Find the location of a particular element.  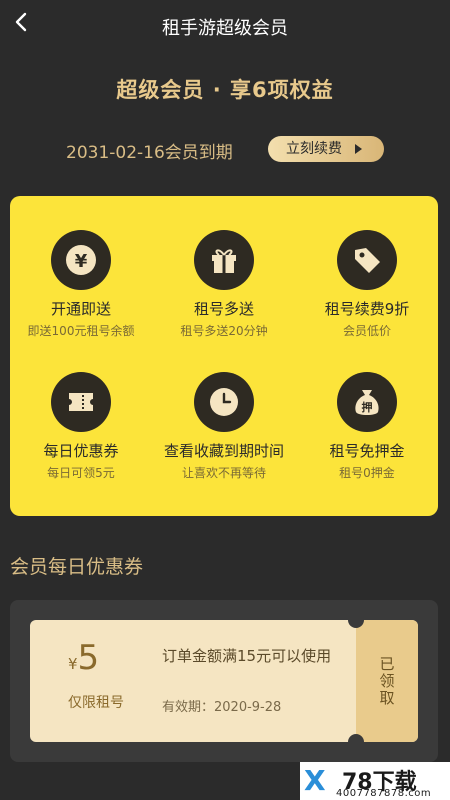

benefit-name: 租号续费9折 is located at coordinates (367, 309).